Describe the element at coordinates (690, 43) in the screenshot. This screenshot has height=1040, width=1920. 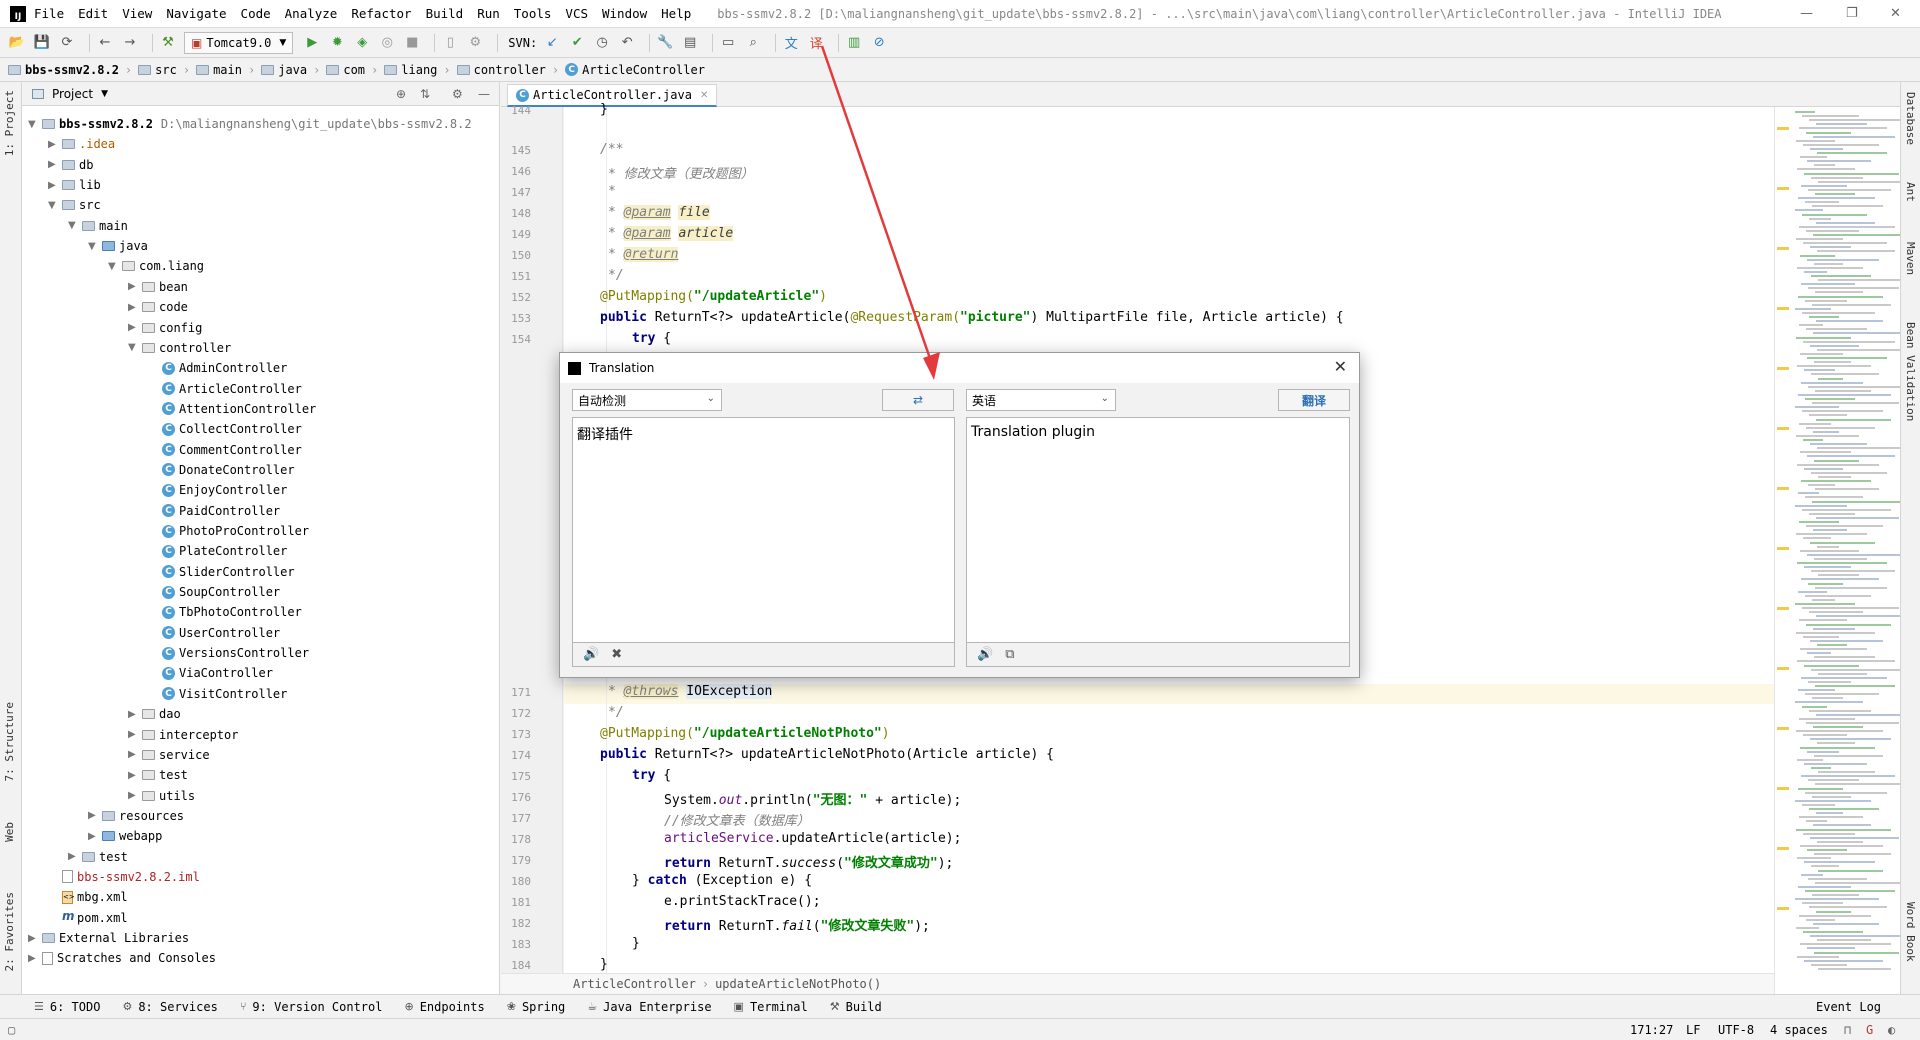
I see `project-structure-icon: ▤` at that location.